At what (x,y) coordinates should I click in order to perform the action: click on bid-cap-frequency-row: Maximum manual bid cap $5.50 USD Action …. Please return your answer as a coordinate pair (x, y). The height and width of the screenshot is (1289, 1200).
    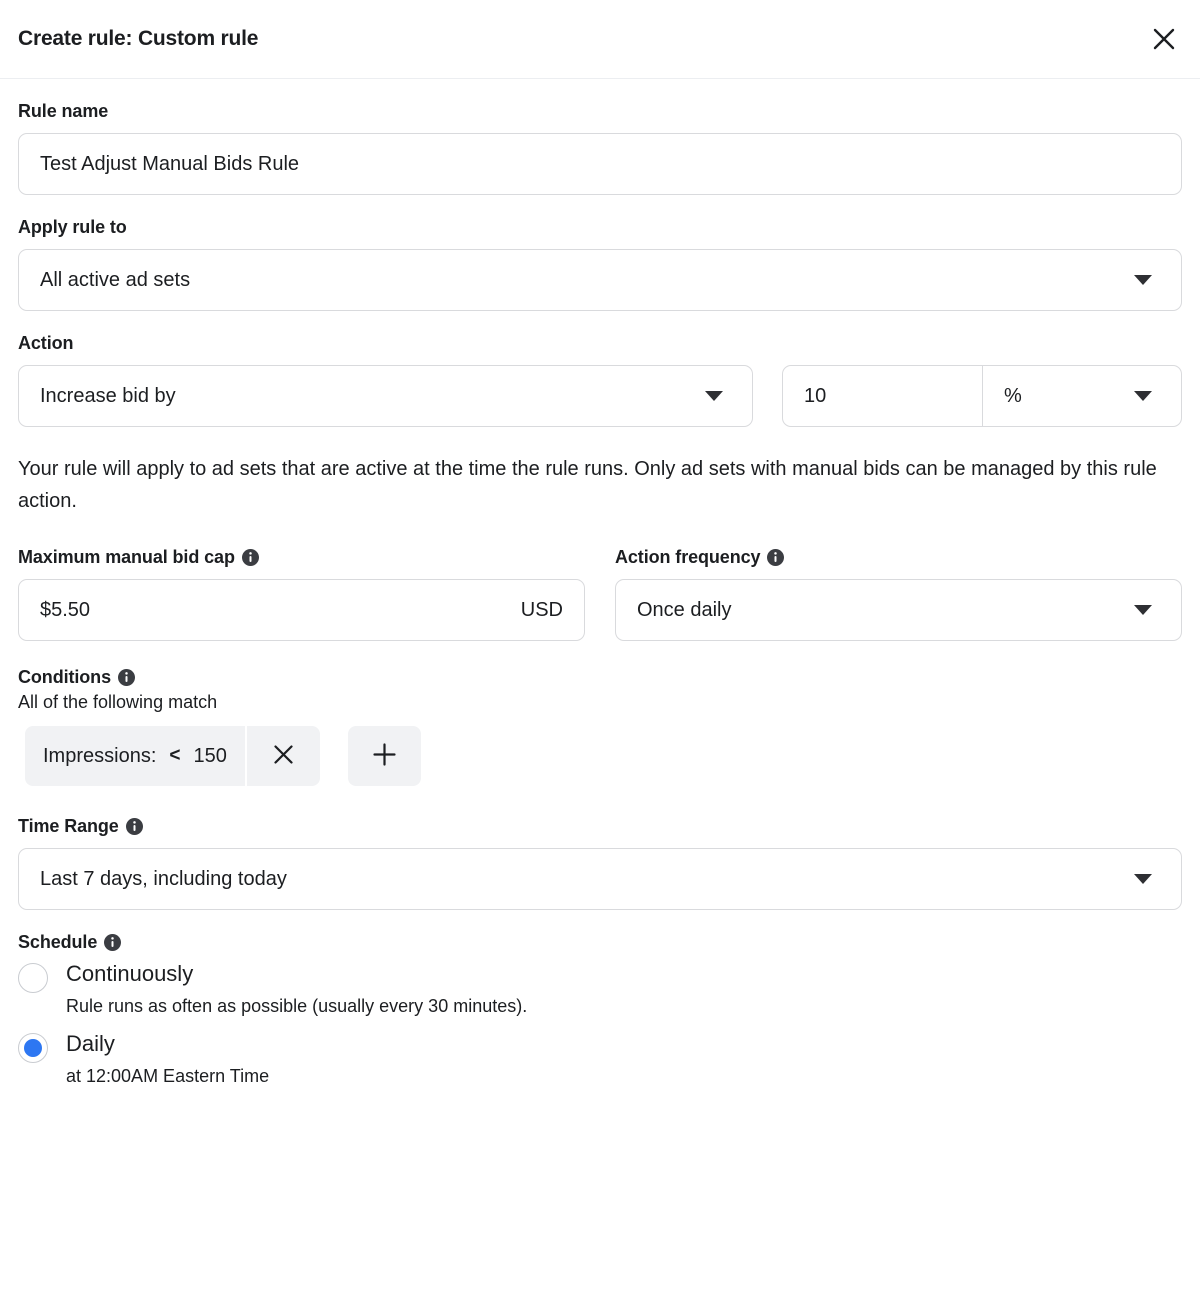
    Looking at the image, I should click on (600, 594).